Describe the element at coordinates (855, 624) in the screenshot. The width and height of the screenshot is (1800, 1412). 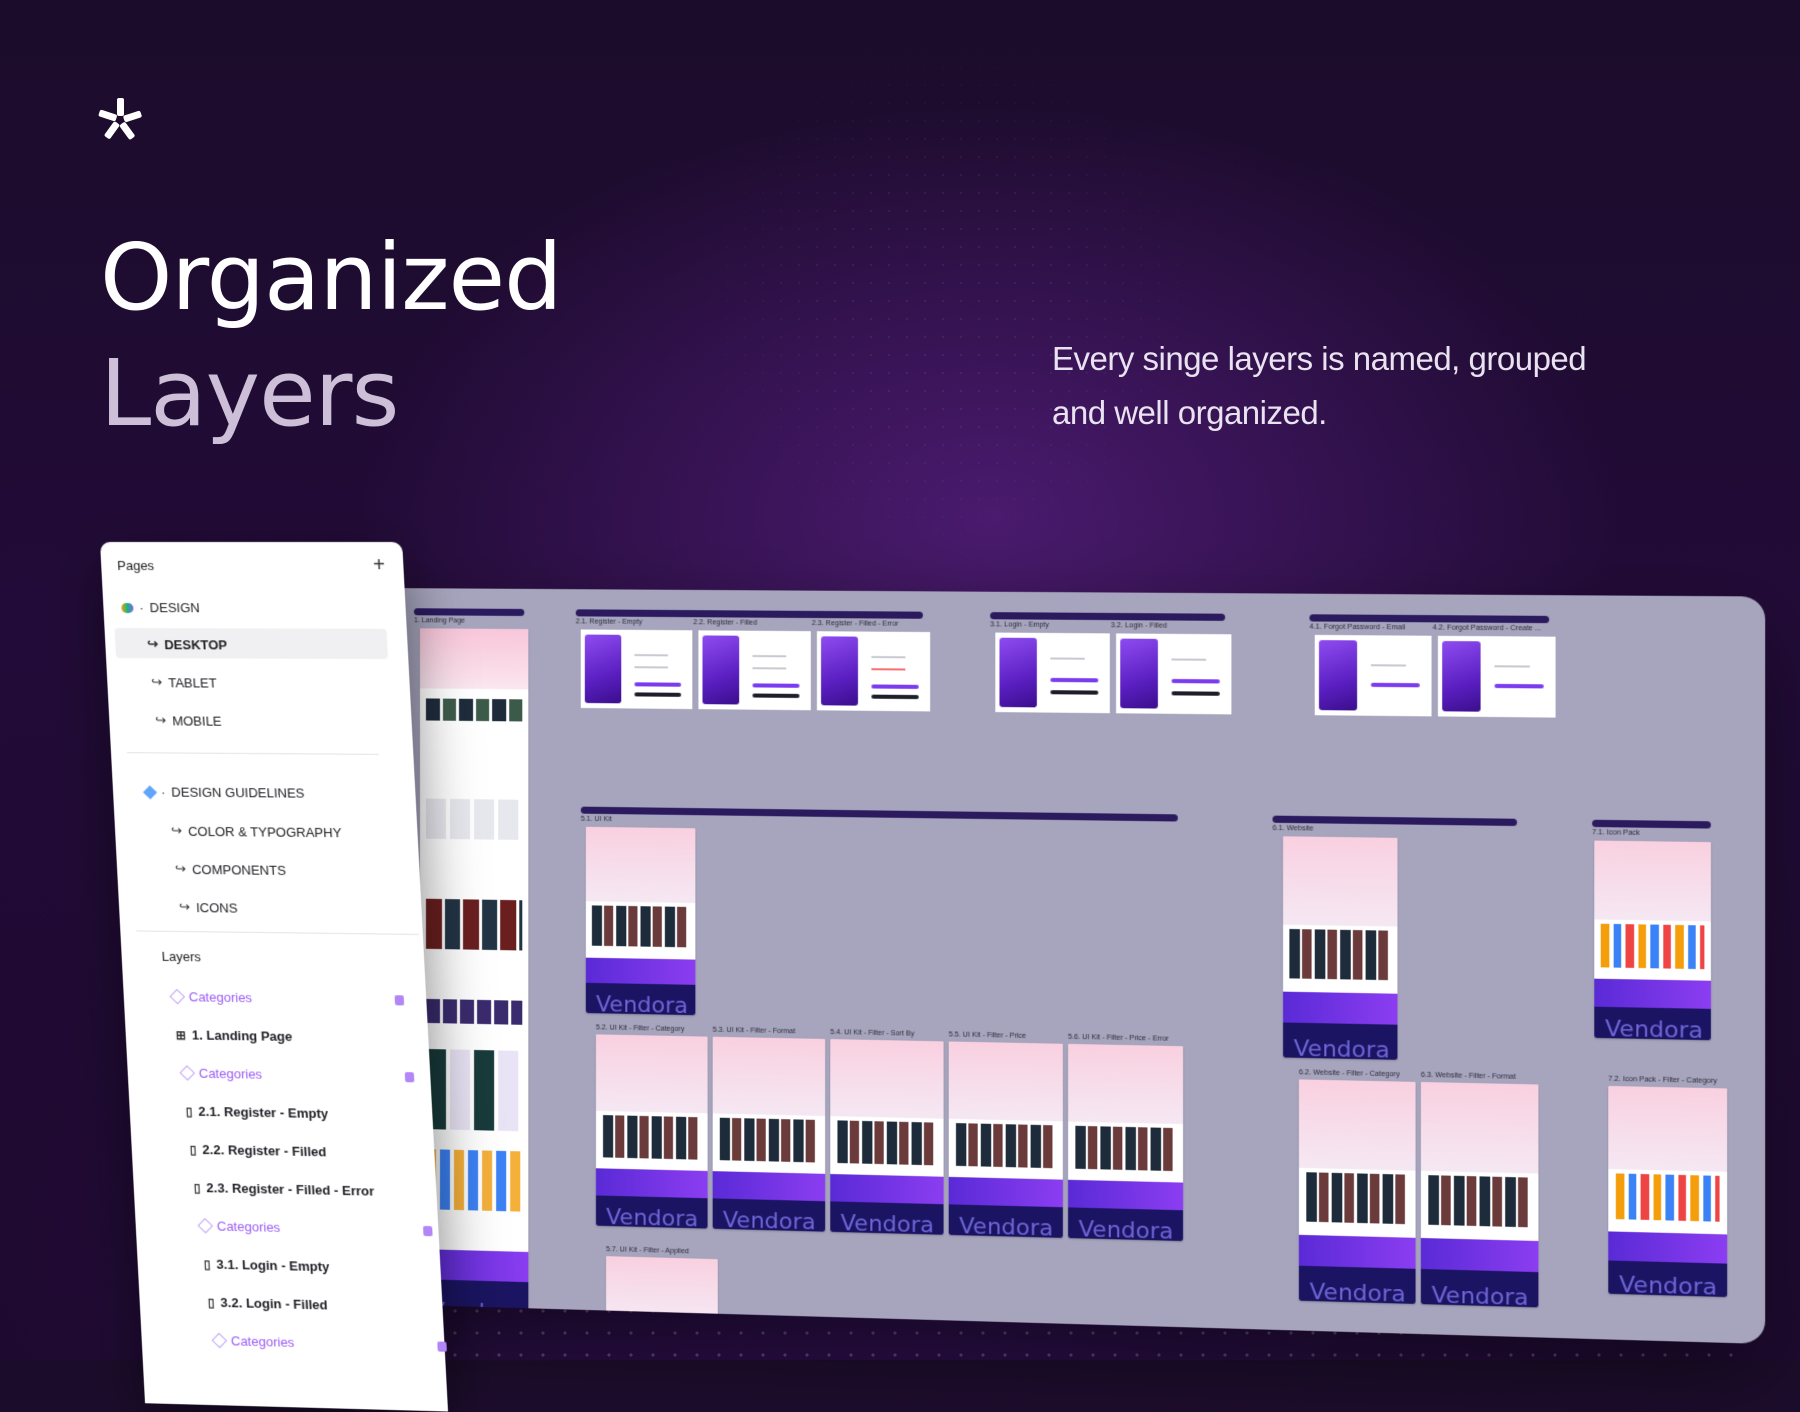
I see `frame-label-reg3: 2.3. Register - Filled - Error` at that location.